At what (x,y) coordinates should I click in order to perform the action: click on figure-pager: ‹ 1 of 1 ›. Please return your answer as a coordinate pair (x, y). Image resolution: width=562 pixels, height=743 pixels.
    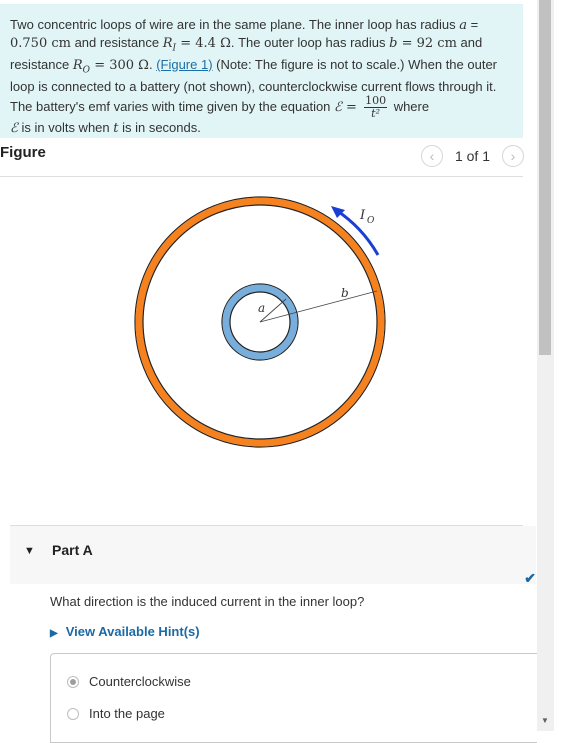
    Looking at the image, I should click on (472, 156).